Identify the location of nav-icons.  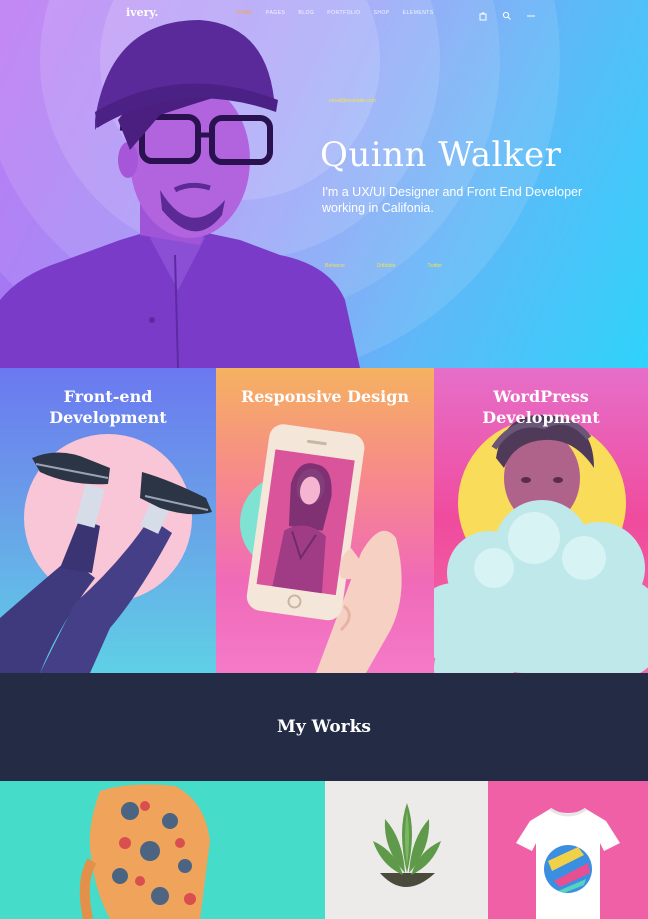
(507, 14).